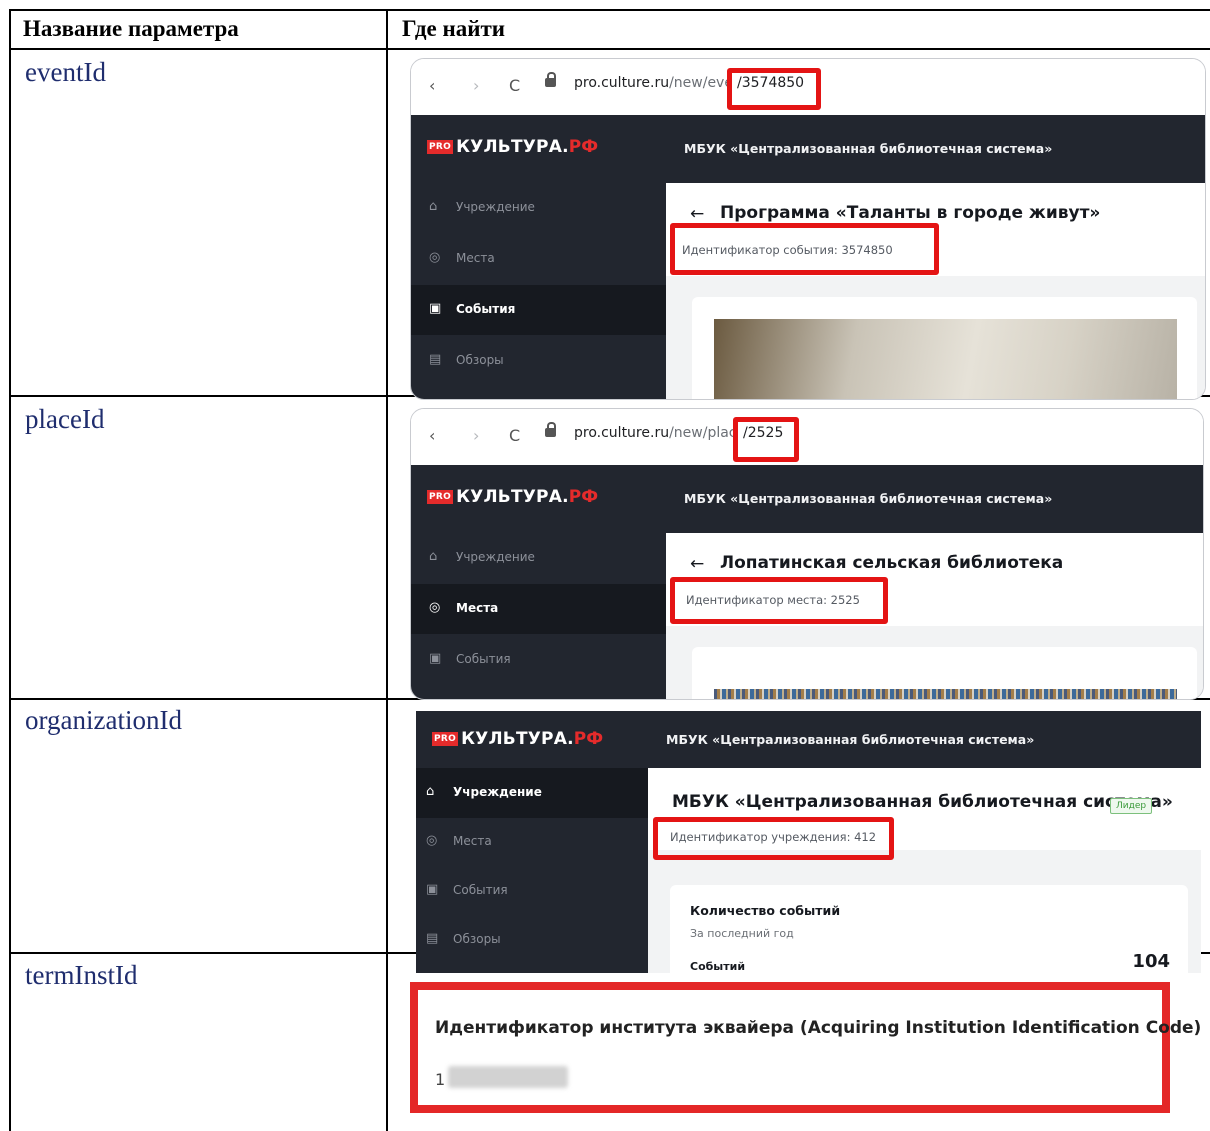 This screenshot has width=1210, height=1131. I want to click on url-path: /new/plac, so click(703, 433).